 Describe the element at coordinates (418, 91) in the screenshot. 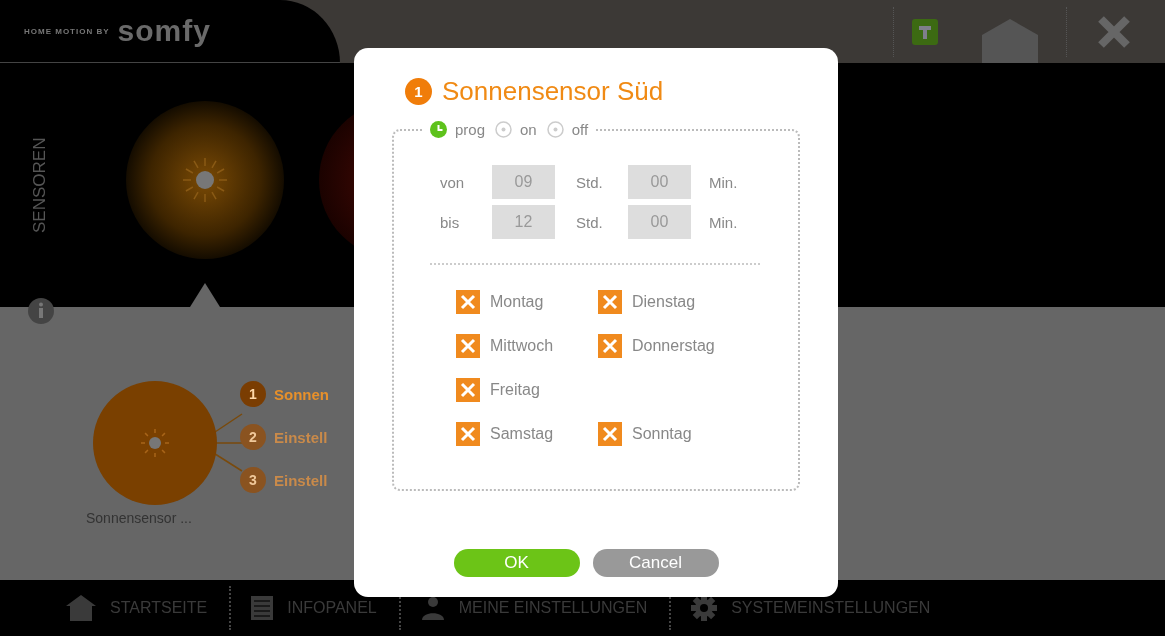

I see `step-badge: 1` at that location.